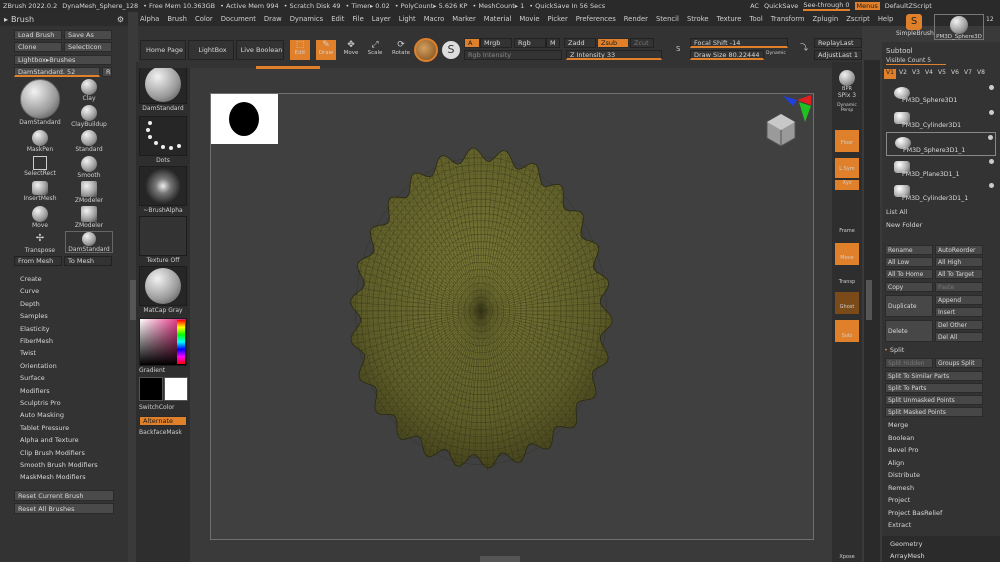 The image size is (1000, 562). I want to click on move-view-button: Move, so click(847, 254).